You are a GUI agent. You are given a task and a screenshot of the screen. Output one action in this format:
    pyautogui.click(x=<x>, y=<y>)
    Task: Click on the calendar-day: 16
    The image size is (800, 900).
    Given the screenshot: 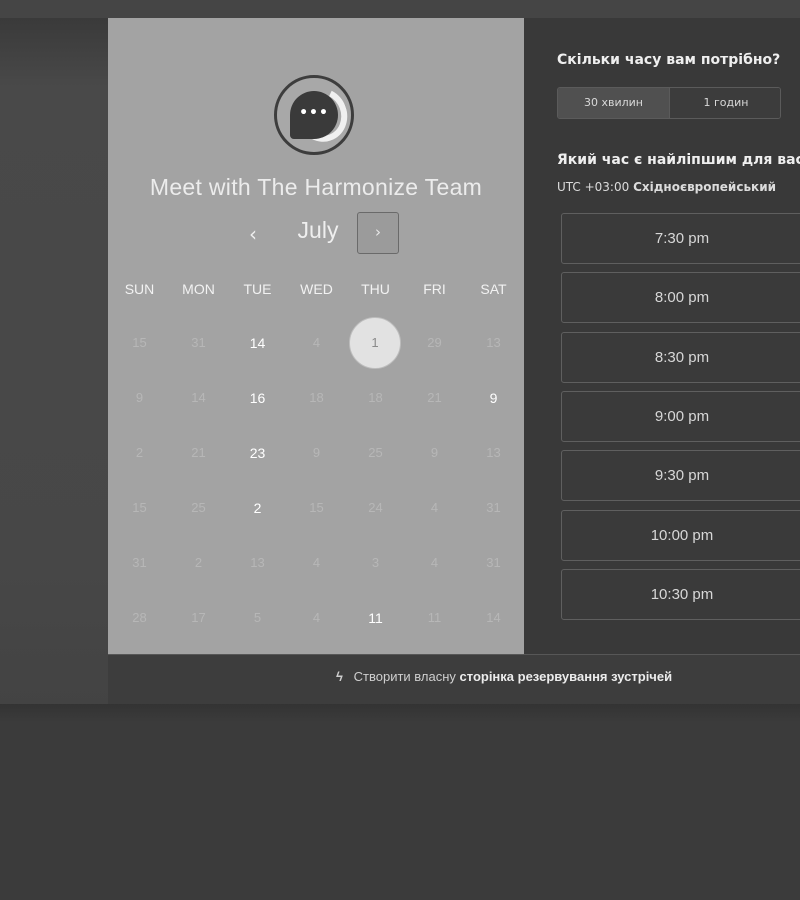 What is the action you would take?
    pyautogui.click(x=257, y=398)
    